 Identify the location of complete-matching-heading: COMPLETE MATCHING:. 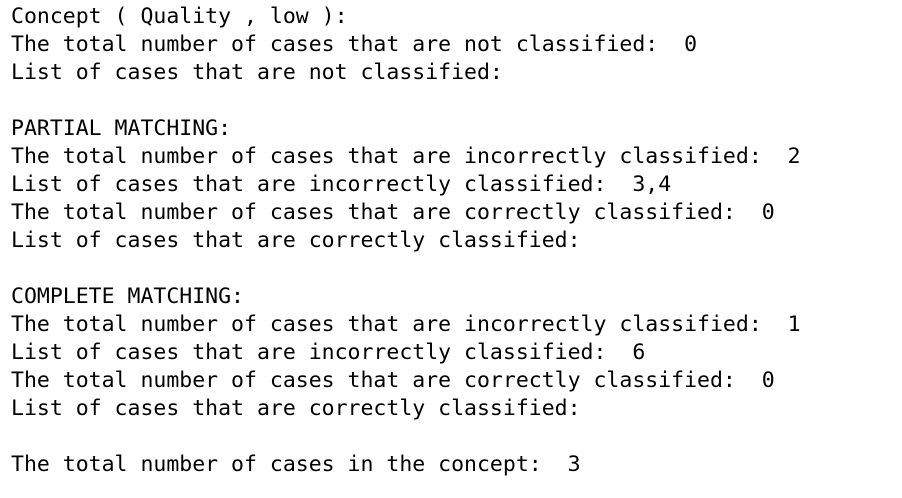
(127, 296).